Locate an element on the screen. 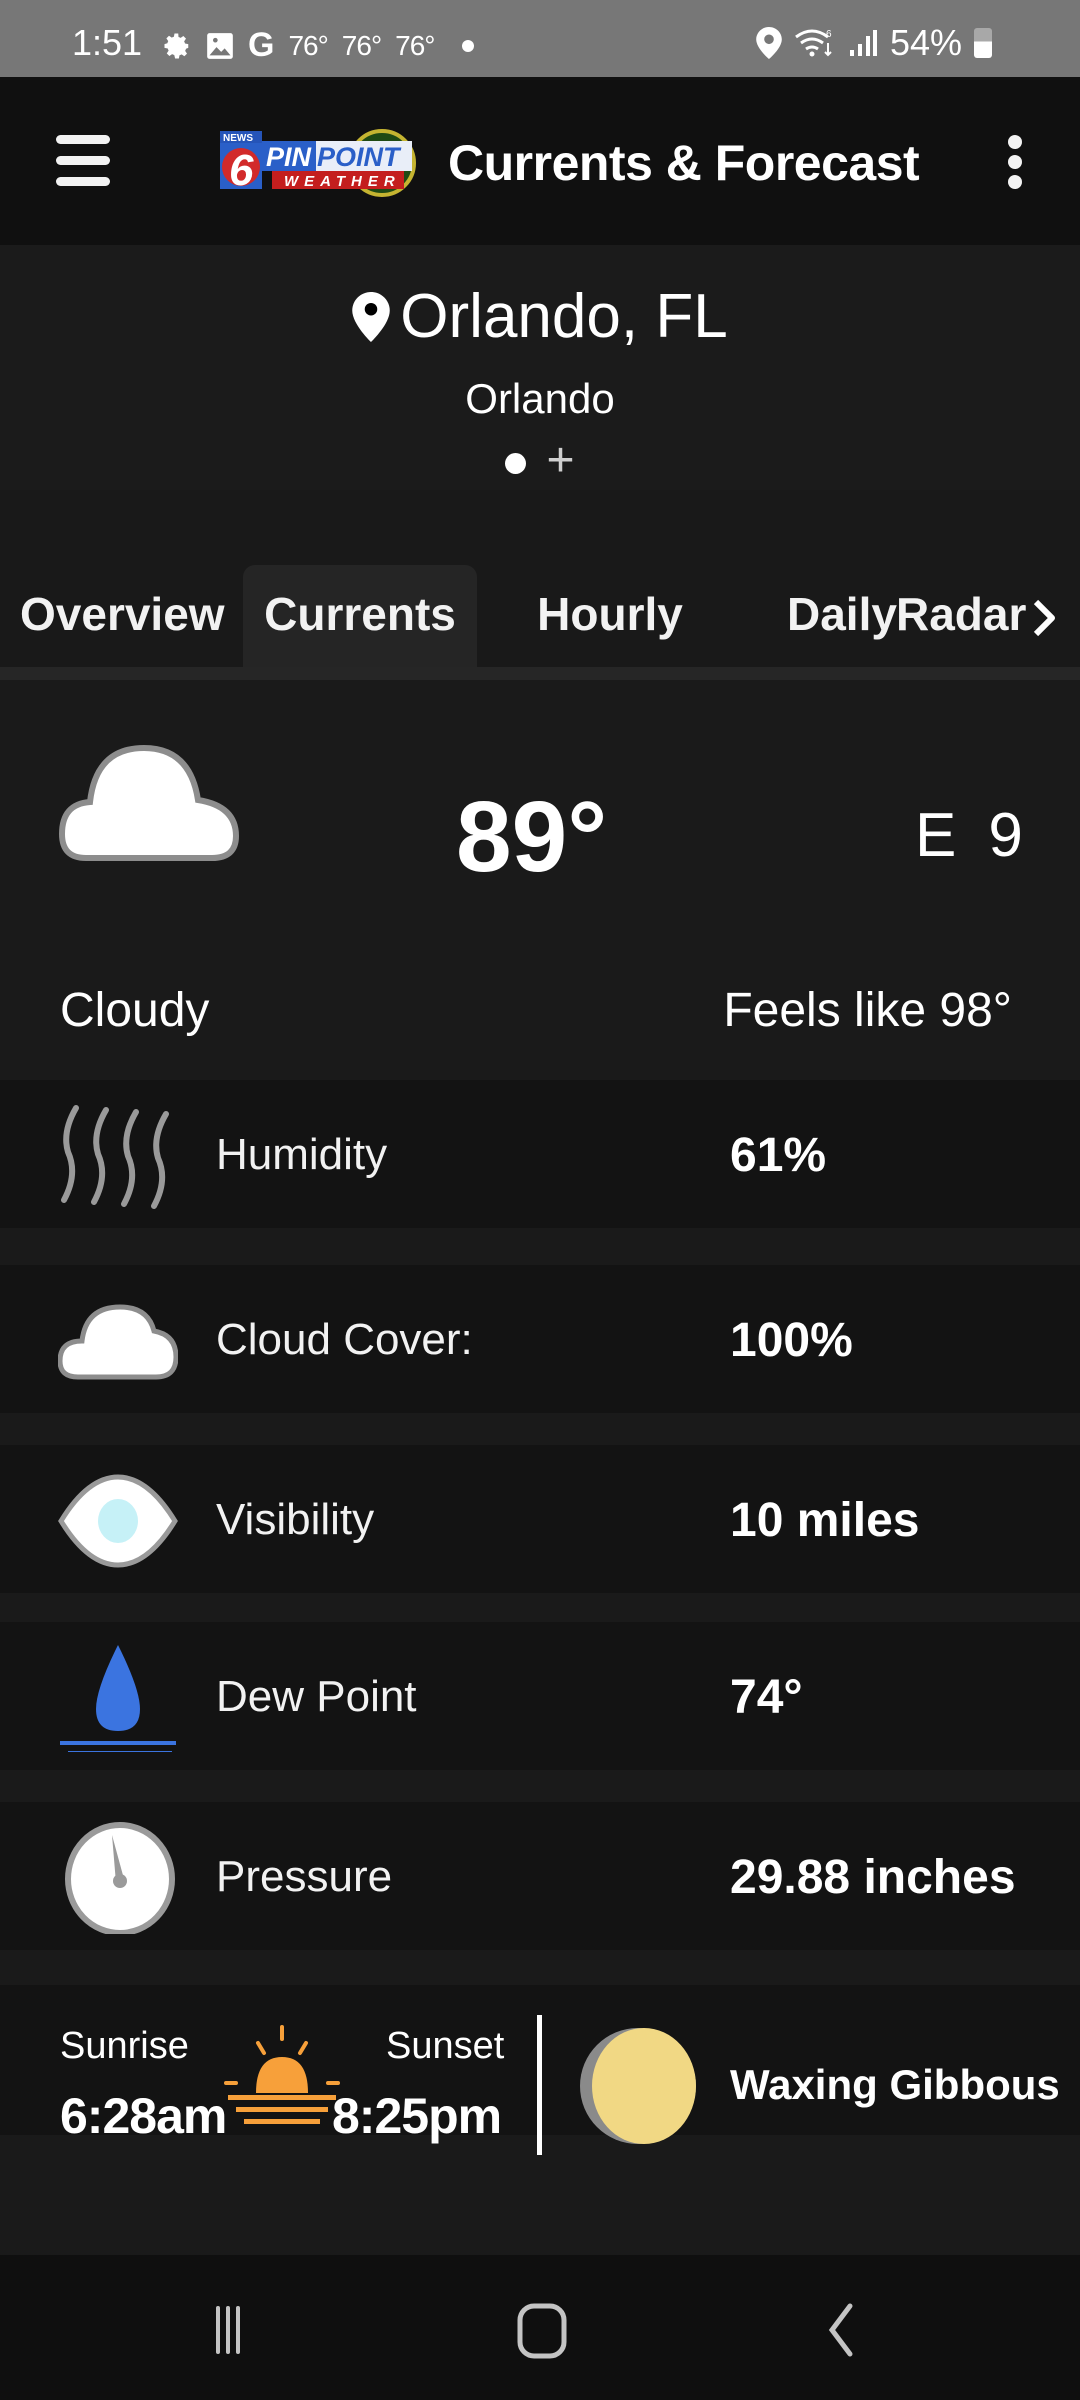  tab-currents: Currents is located at coordinates (360, 616).